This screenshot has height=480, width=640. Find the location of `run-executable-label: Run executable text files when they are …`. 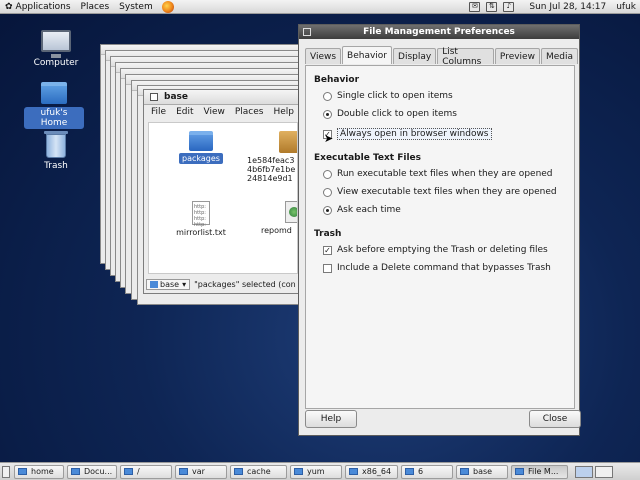

run-executable-label: Run executable text files when they are … is located at coordinates (445, 174).